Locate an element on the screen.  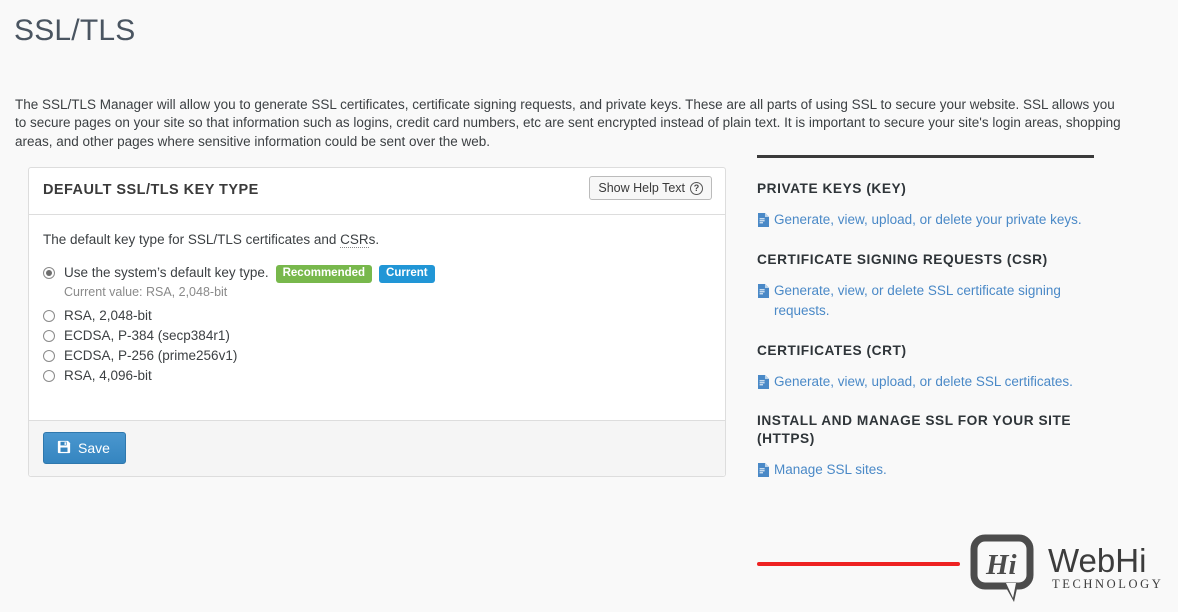
radio-label-rsa-4096: RSA, 4,096-bit is located at coordinates (108, 376).